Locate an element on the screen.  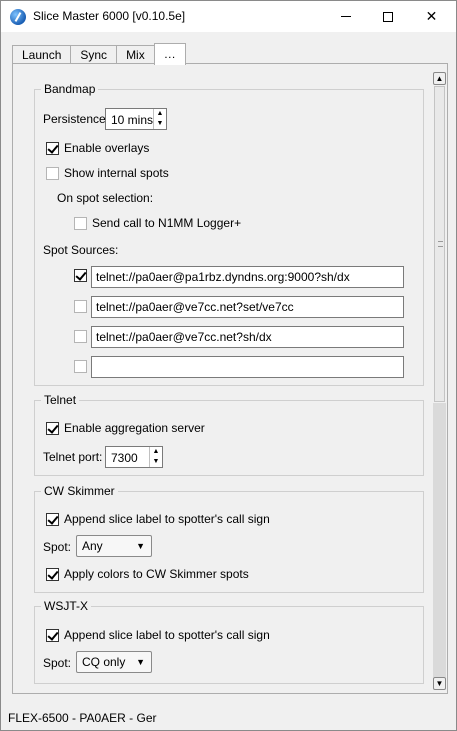
vertical-scrollbar: ▲ ▼ is located at coordinates (439, 381).